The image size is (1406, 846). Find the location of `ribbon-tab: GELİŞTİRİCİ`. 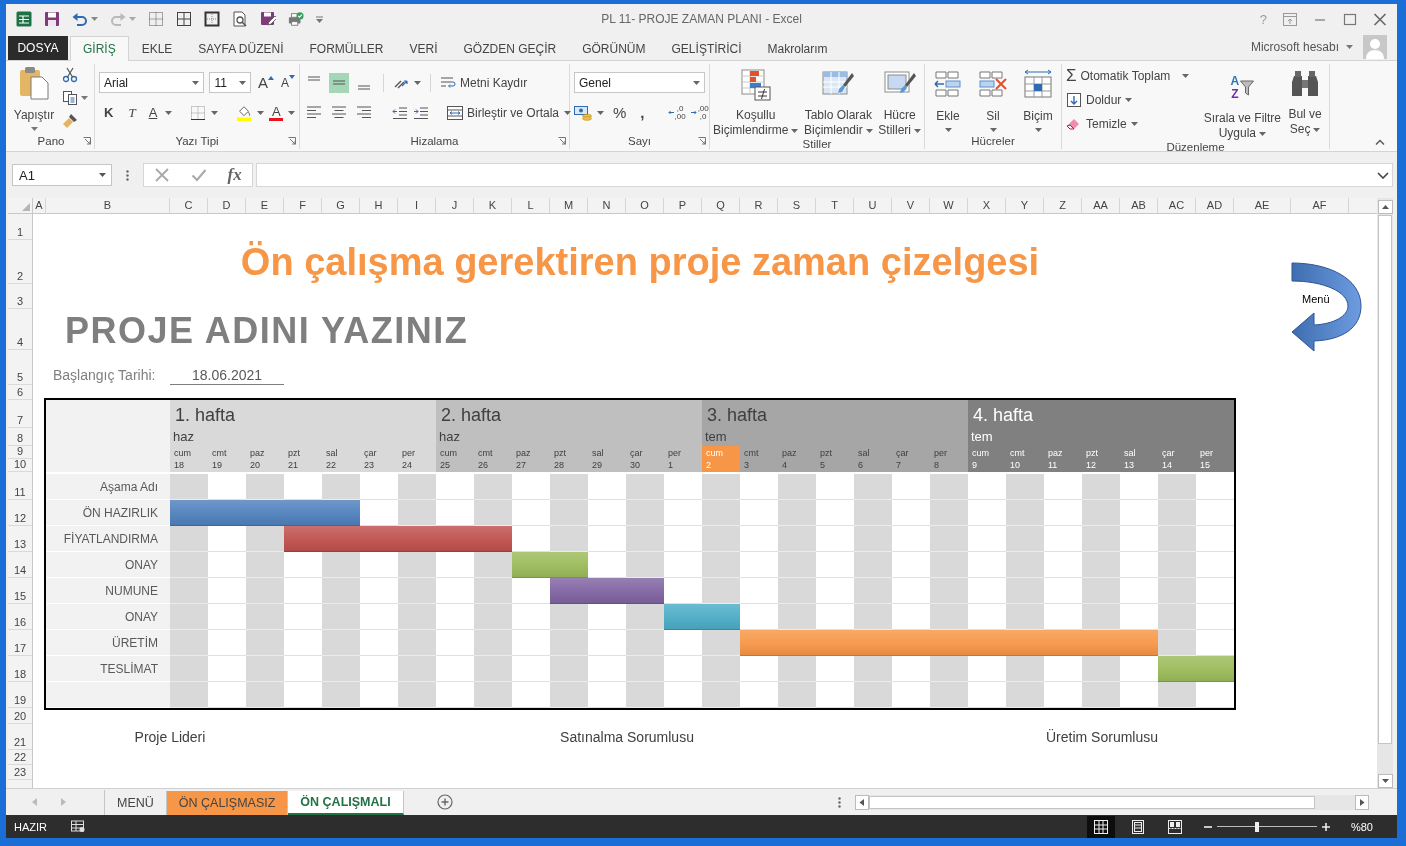

ribbon-tab: GELİŞTİRİCİ is located at coordinates (706, 48).